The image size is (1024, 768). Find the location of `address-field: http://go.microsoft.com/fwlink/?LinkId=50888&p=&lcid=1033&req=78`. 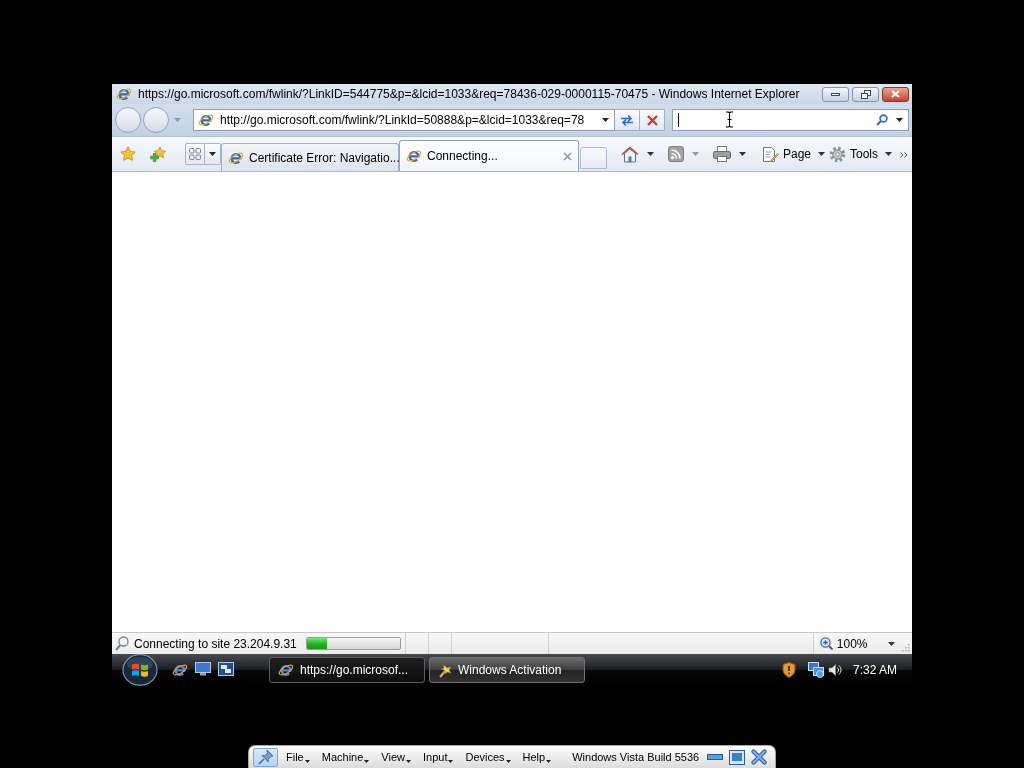

address-field: http://go.microsoft.com/fwlink/?LinkId=50888&p=&lcid=1033&req=78 is located at coordinates (404, 120).